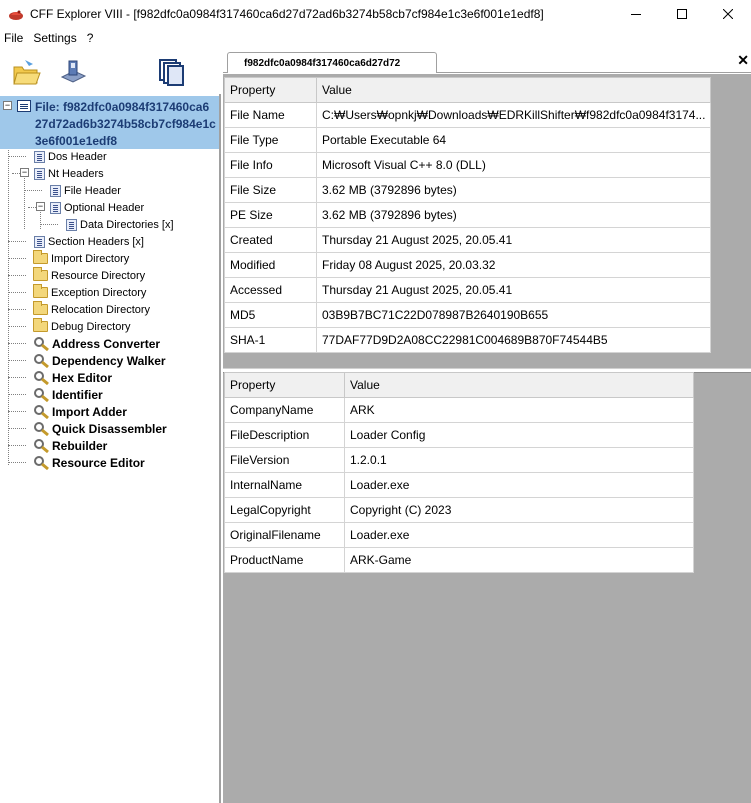  Describe the element at coordinates (92, 190) in the screenshot. I see `tree-item-label: File Header` at that location.